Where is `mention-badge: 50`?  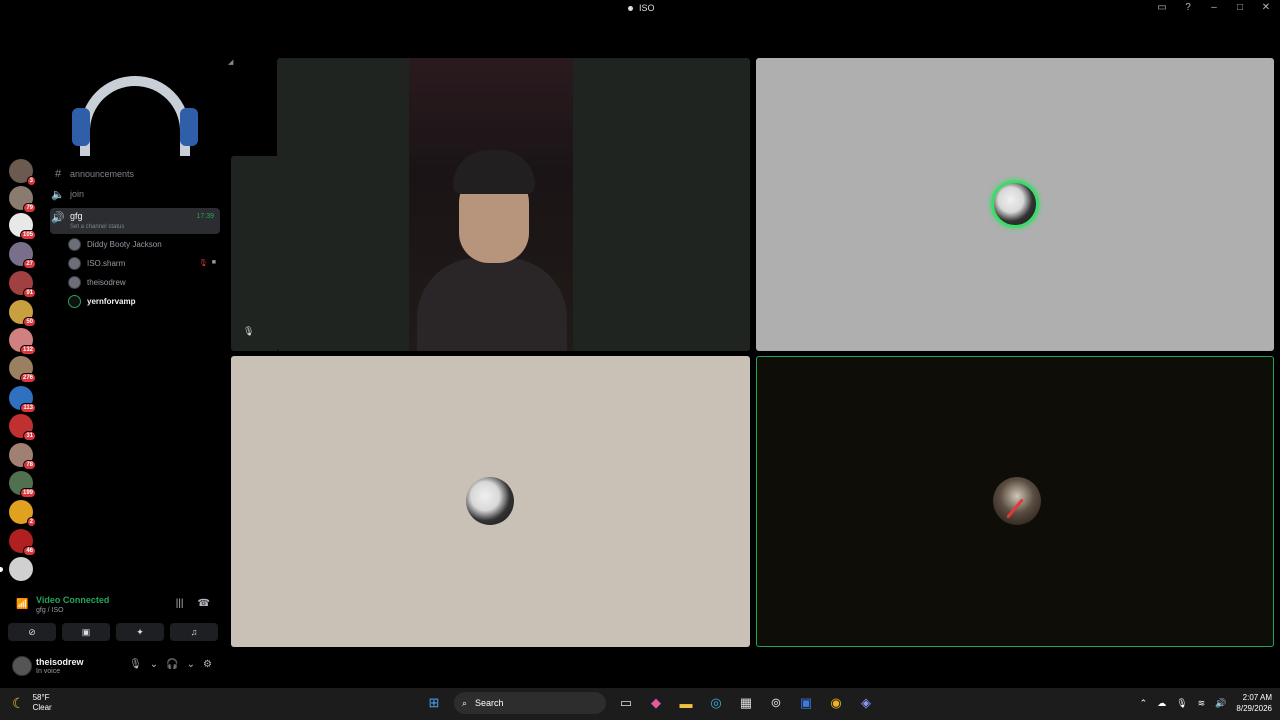 mention-badge: 50 is located at coordinates (29, 322).